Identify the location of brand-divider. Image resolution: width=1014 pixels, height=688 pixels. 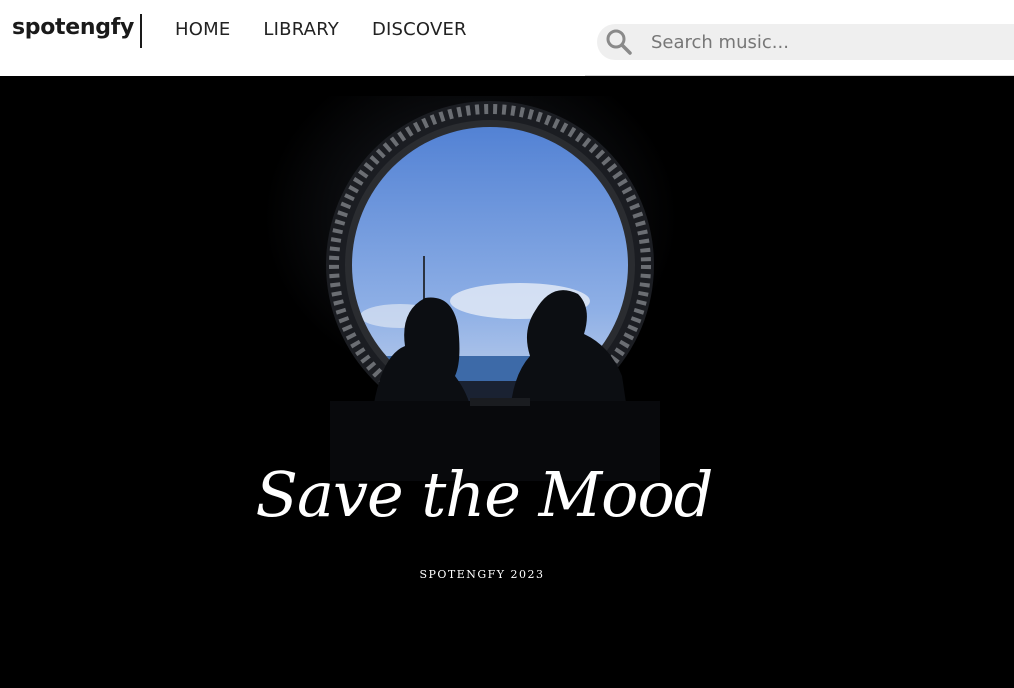
(141, 31).